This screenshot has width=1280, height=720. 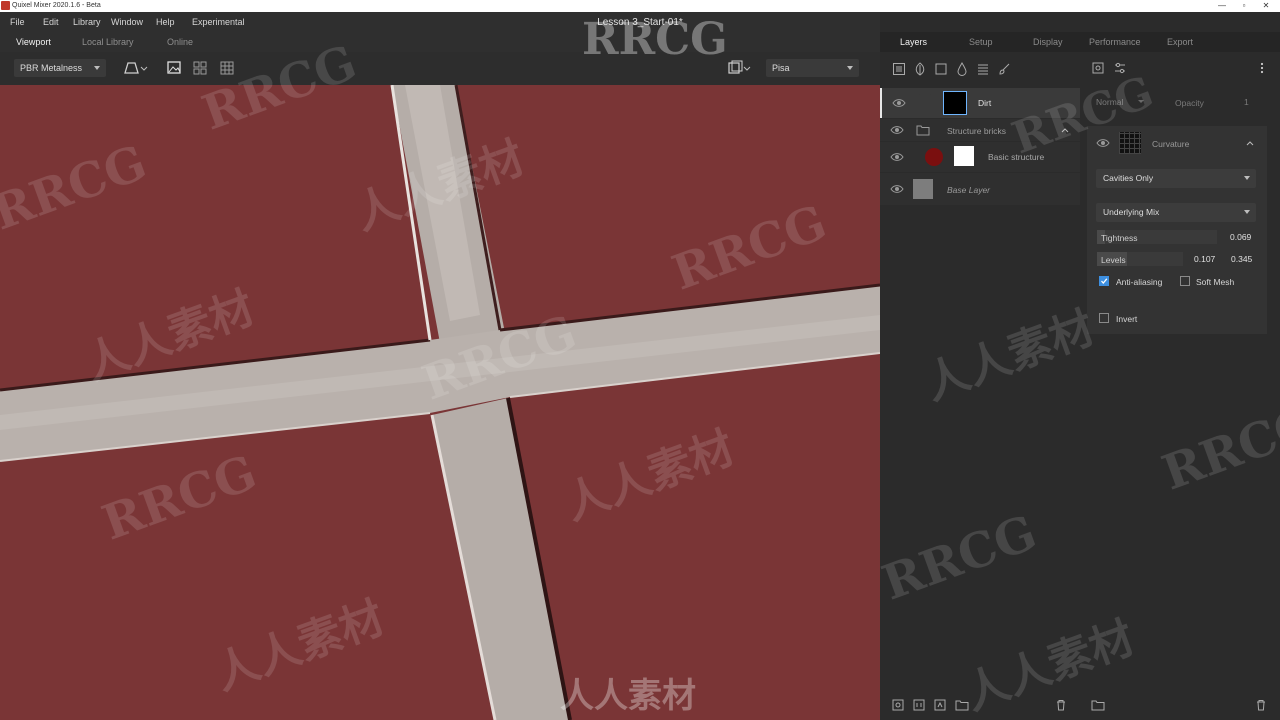 What do you see at coordinates (812, 68) in the screenshot?
I see `environment-dropdown: Pisa` at bounding box center [812, 68].